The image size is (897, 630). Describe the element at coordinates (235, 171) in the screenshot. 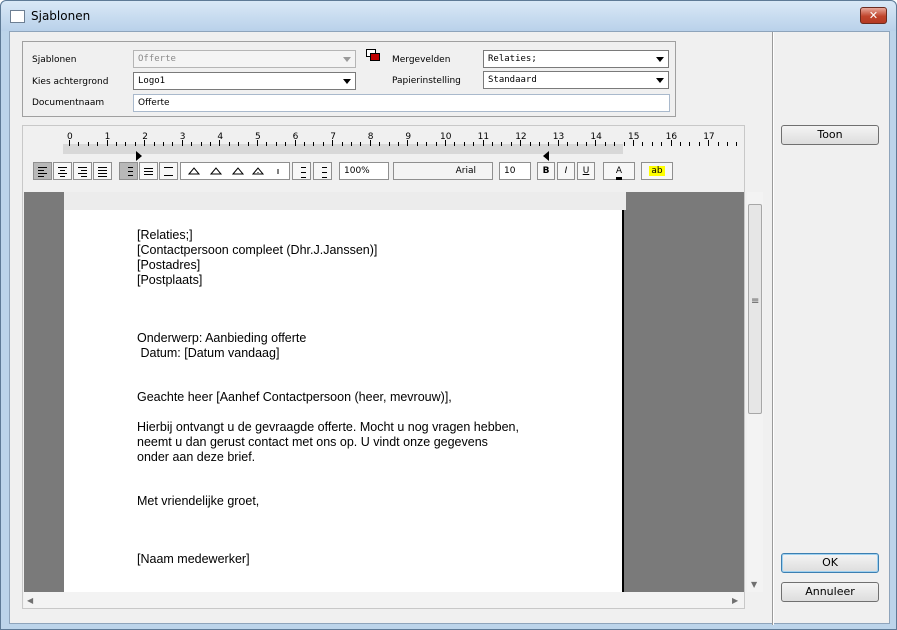

I see `tab-stops-field` at that location.